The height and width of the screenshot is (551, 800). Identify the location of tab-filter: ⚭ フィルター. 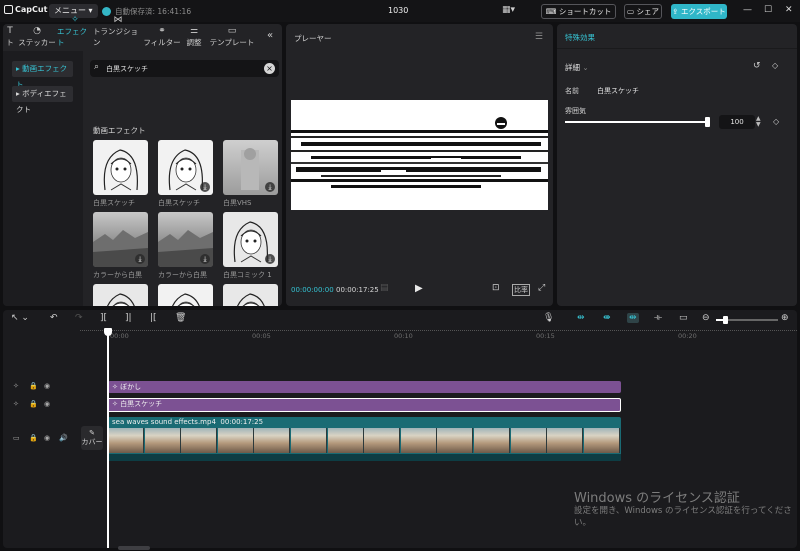
(162, 37).